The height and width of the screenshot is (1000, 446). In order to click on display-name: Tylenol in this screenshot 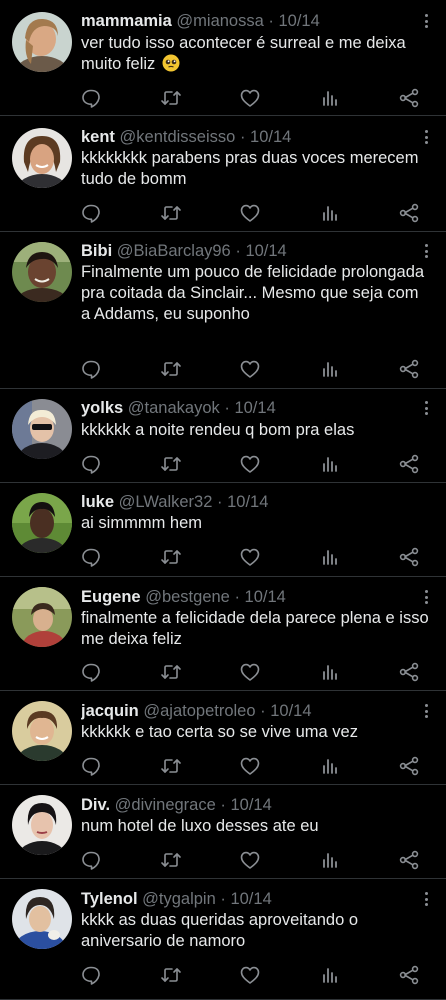, I will do `click(109, 899)`.